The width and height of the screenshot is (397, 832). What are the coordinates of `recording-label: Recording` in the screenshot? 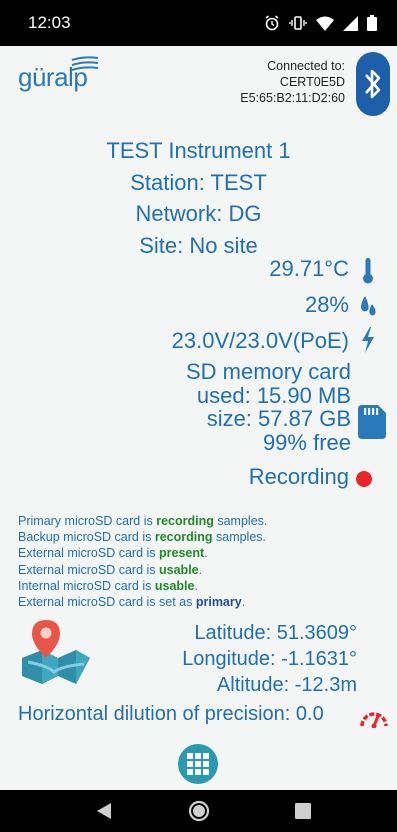 It's located at (298, 476).